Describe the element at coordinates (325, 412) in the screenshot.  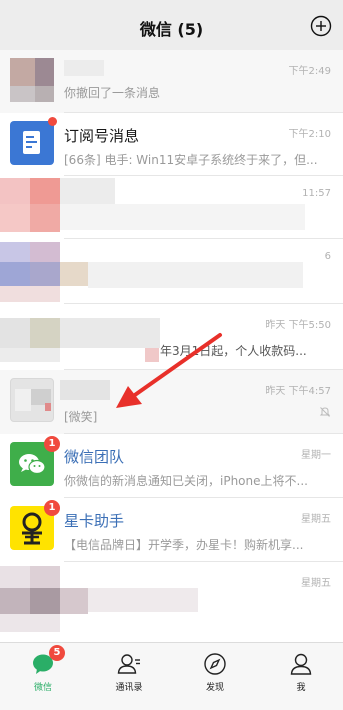
I see `mute-bell-icon` at that location.